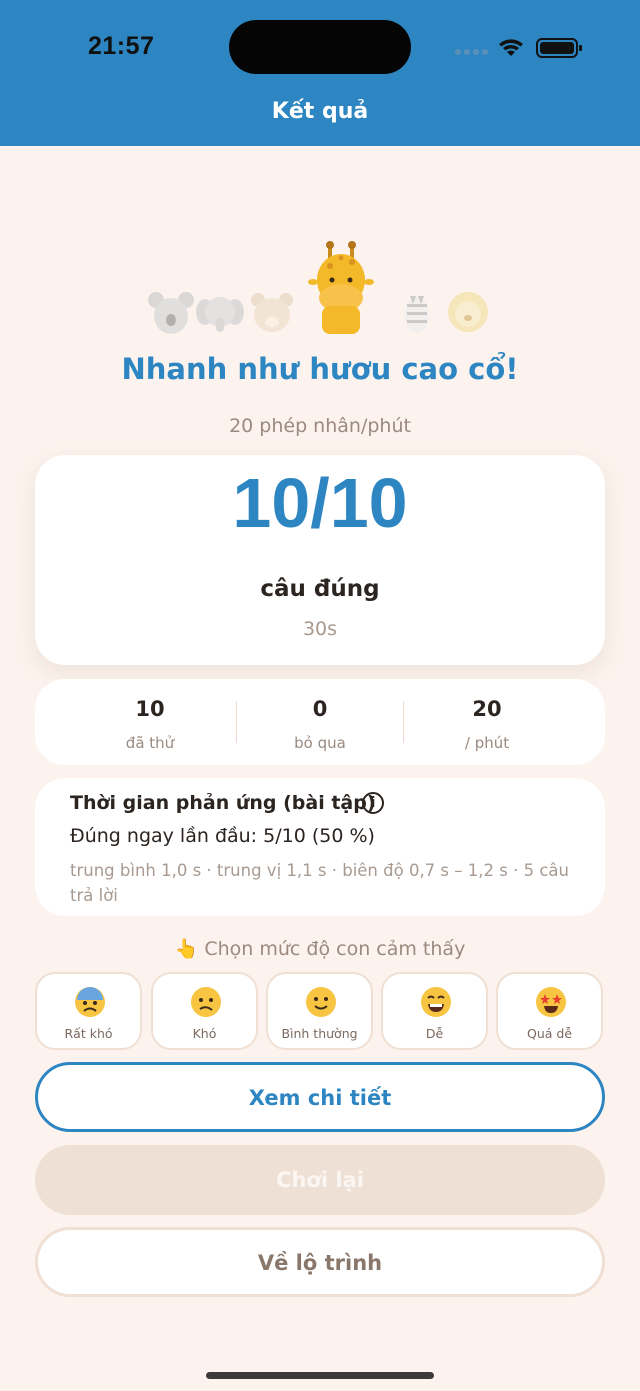 Image resolution: width=640 pixels, height=1391 pixels. Describe the element at coordinates (321, 1002) in the screenshot. I see `slight-smile-face-icon` at that location.